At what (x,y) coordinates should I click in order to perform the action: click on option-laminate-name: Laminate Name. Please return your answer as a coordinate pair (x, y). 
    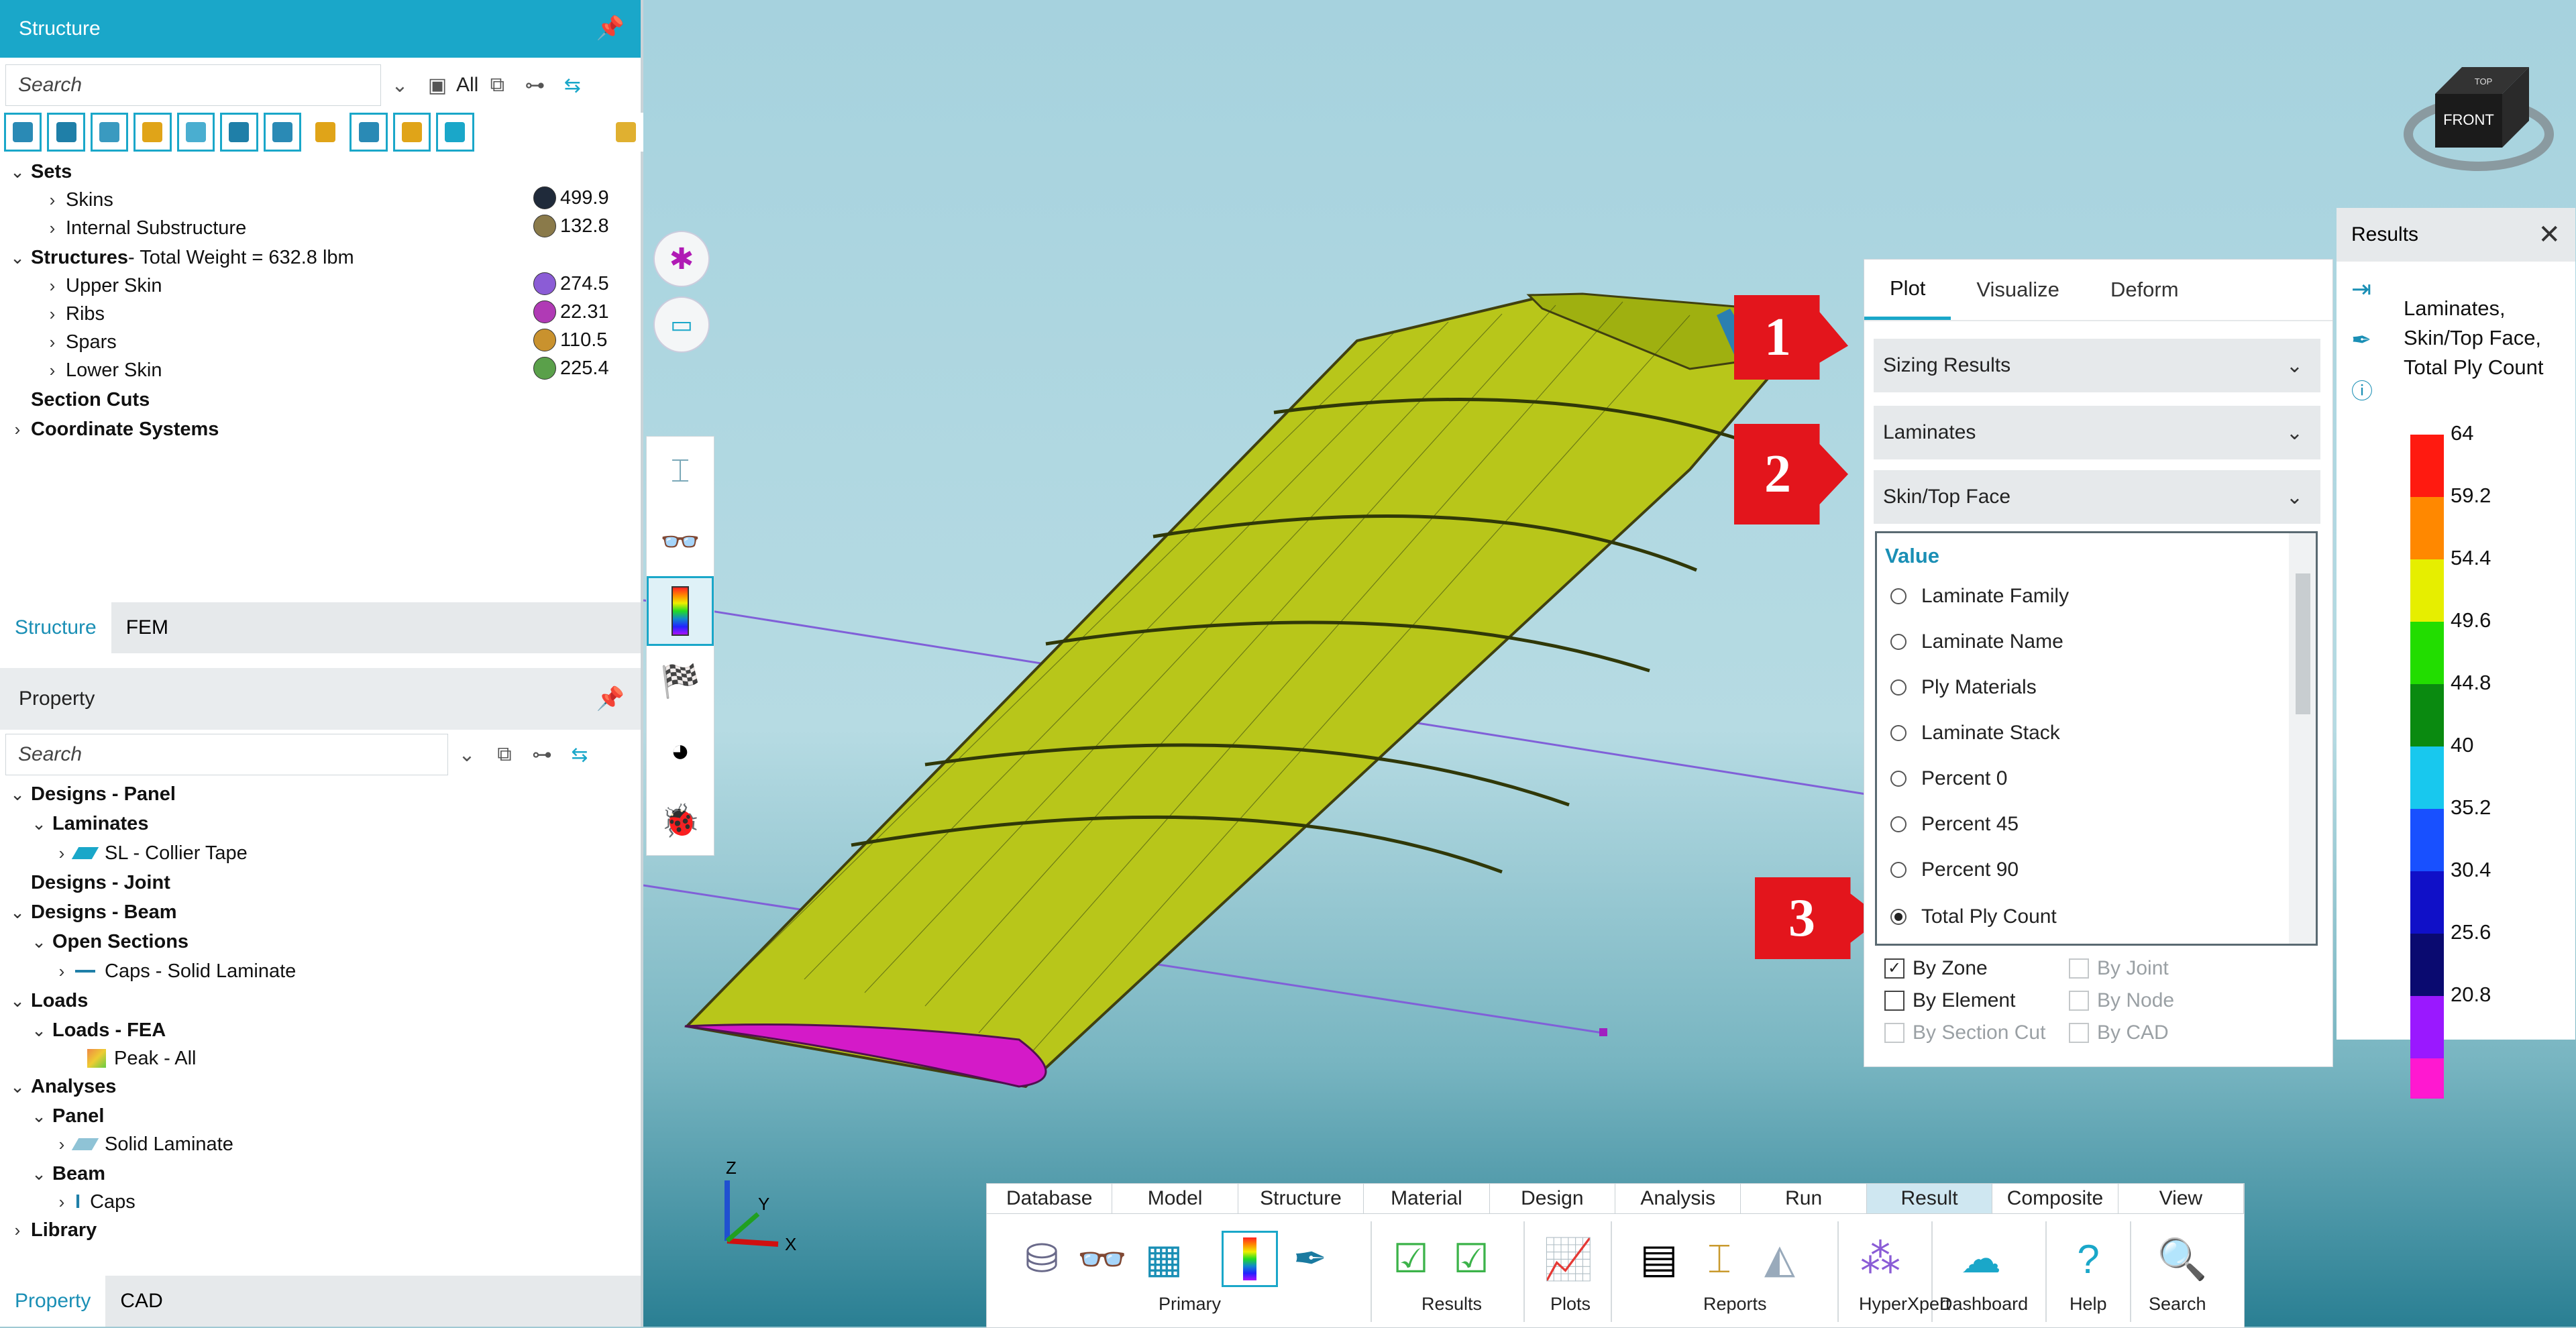
    Looking at the image, I should click on (1976, 642).